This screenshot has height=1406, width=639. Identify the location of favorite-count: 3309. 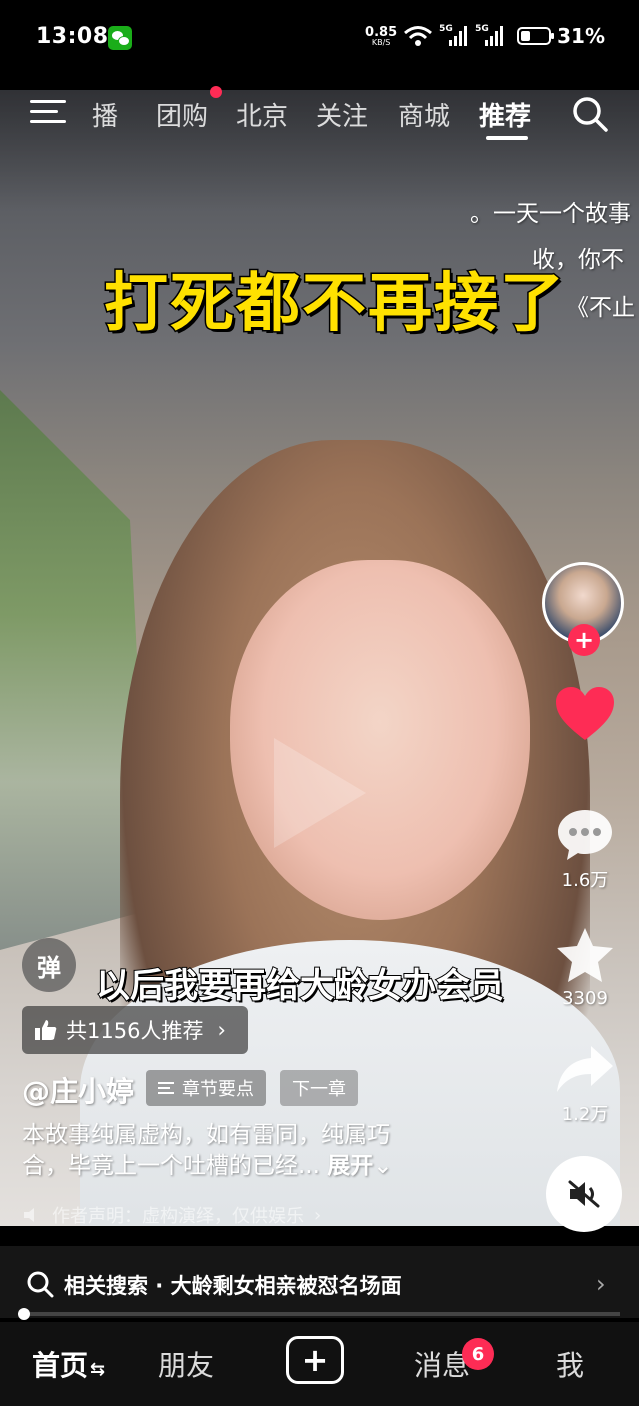
(585, 998).